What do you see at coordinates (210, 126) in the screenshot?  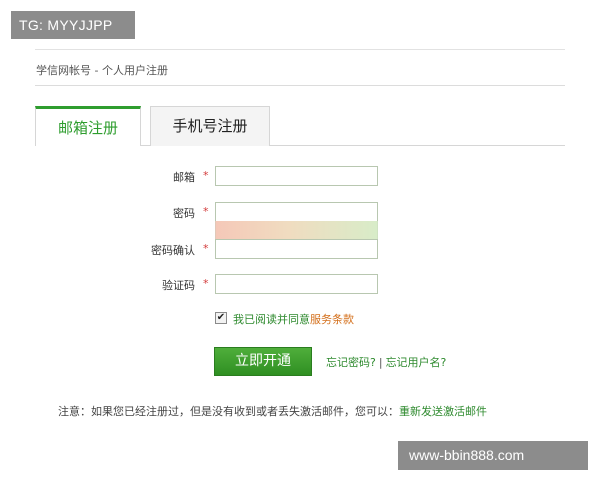 I see `tab-phone-register: 手机号注册` at bounding box center [210, 126].